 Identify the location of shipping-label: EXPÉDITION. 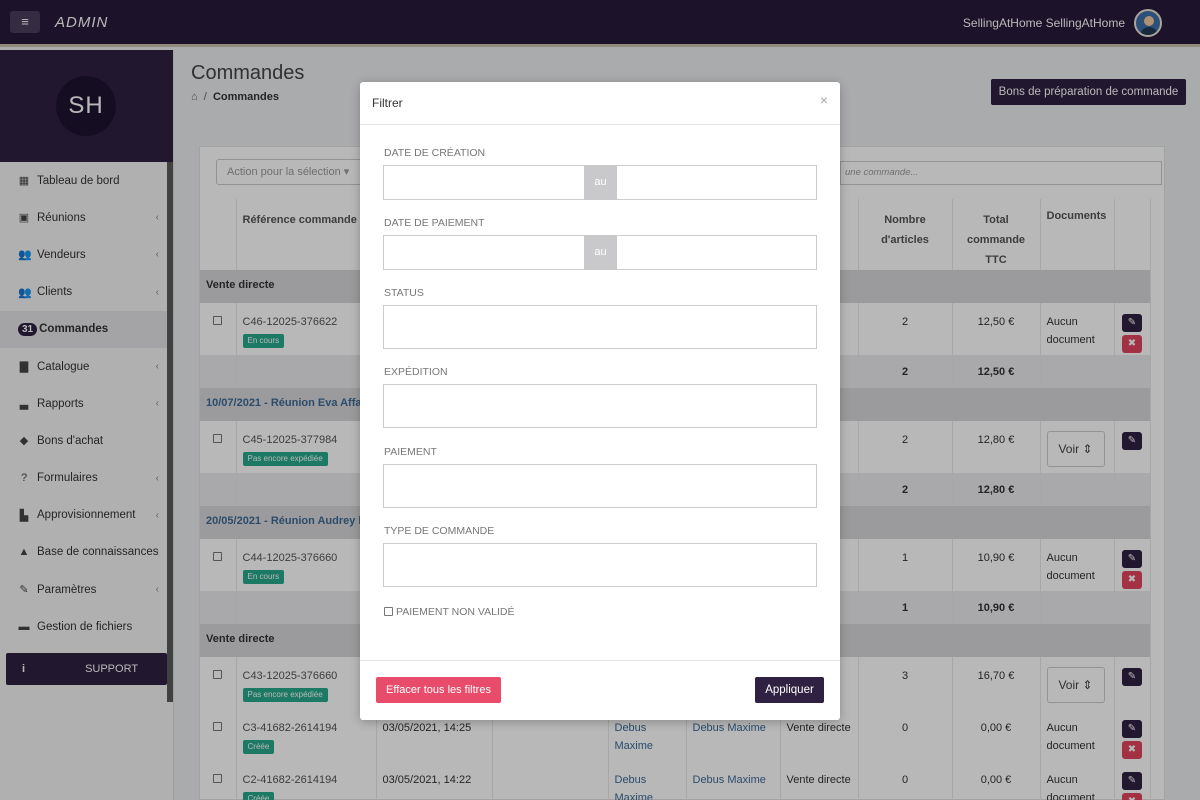
(416, 372).